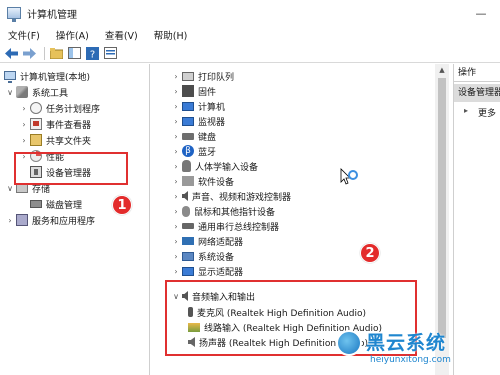 This screenshot has height=375, width=500. Describe the element at coordinates (50, 220) in the screenshot. I see `tree-node-services-apps: › 服务和应用程序` at that location.